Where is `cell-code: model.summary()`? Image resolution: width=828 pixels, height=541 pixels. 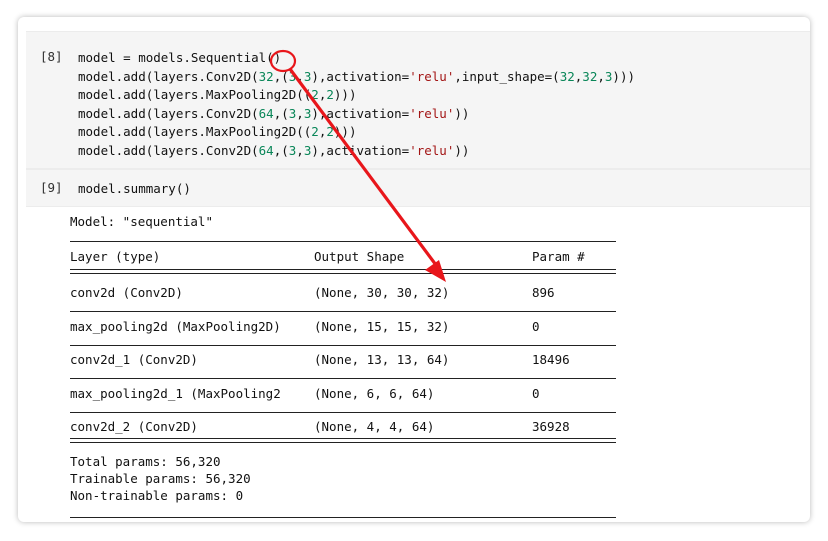
cell-code: model.summary() is located at coordinates (134, 189).